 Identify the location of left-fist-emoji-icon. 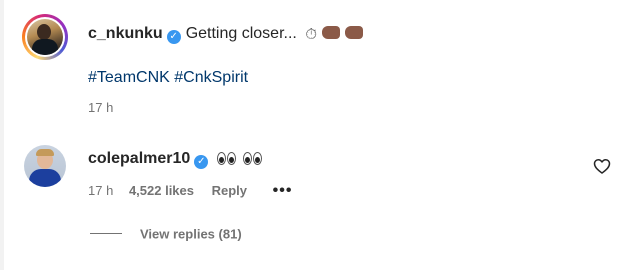
(331, 32).